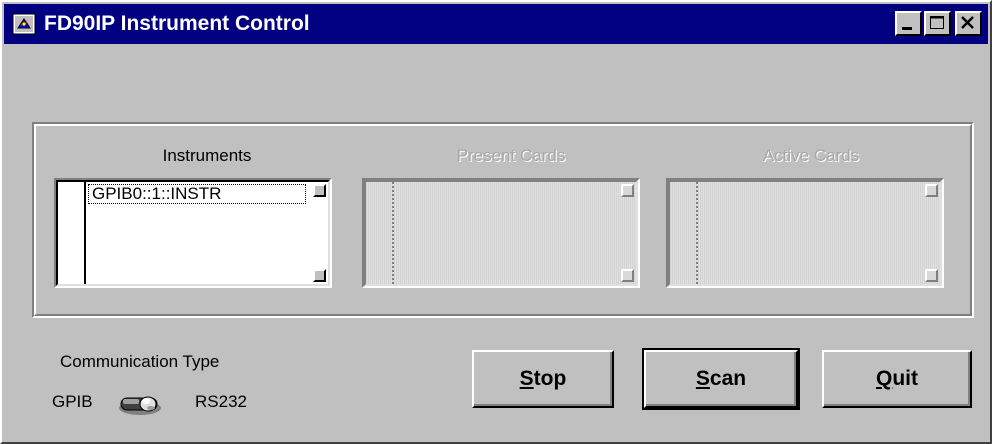 The height and width of the screenshot is (444, 992). I want to click on active-cards-listbox, so click(805, 233).